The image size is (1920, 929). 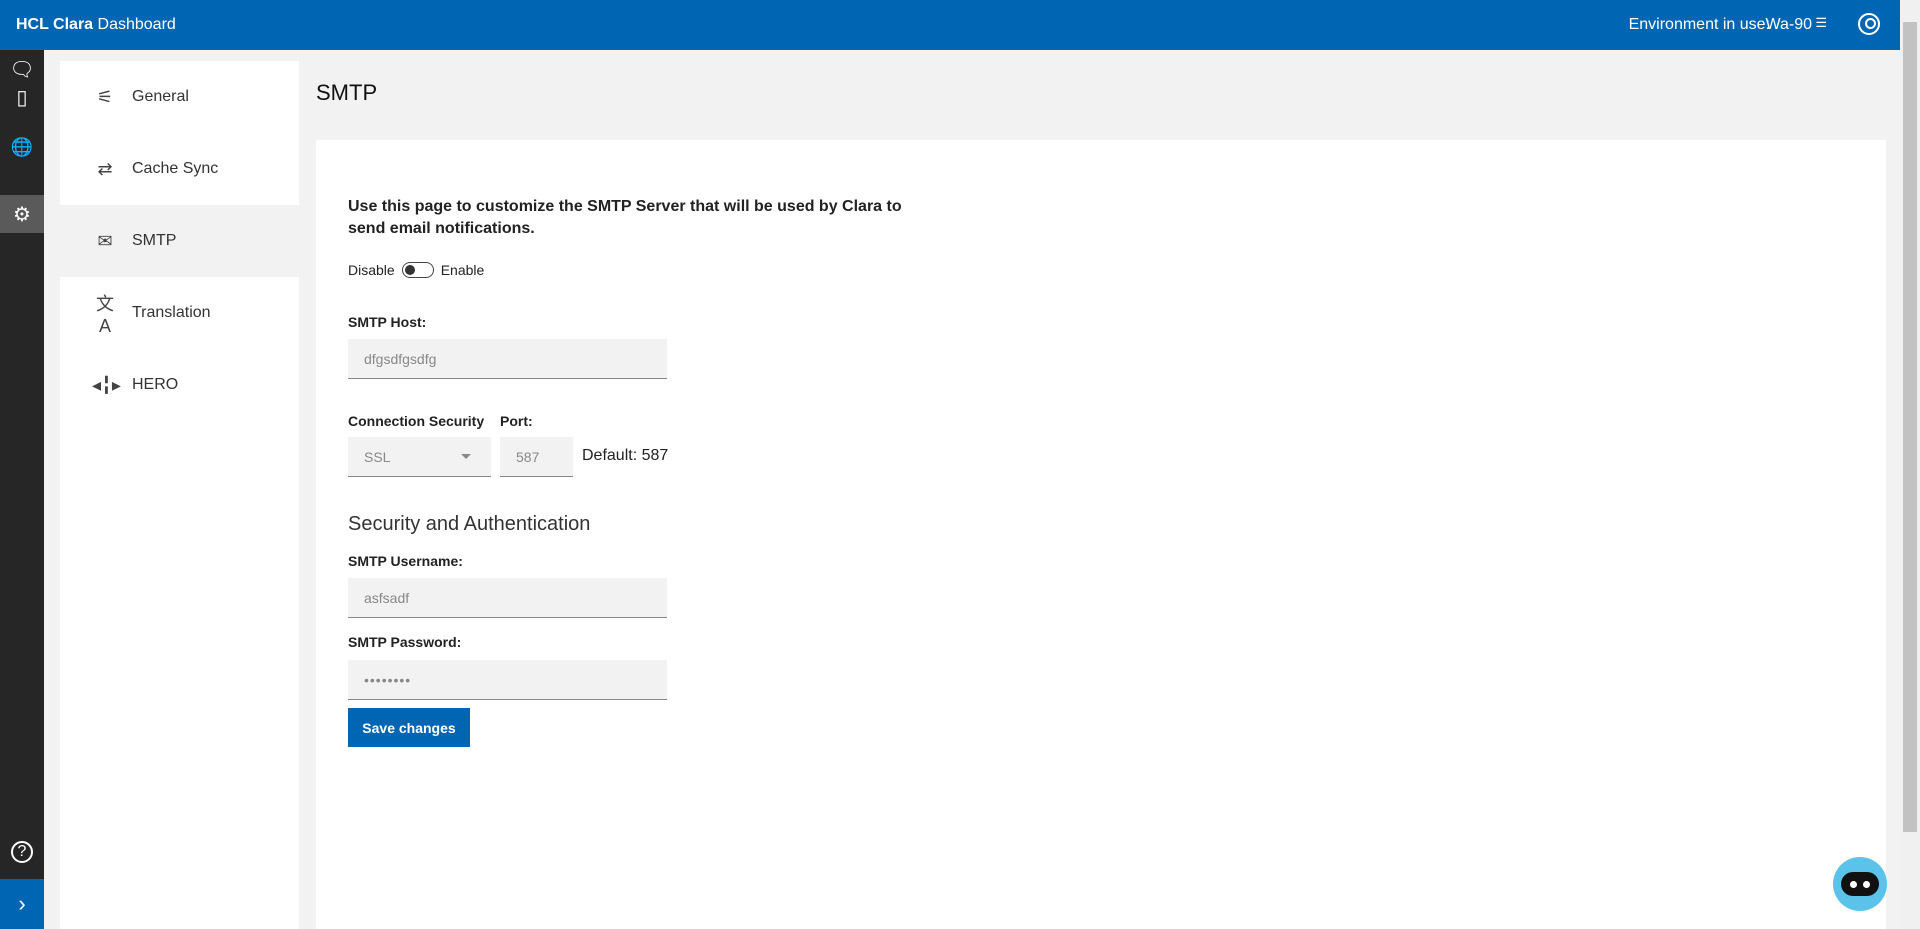 I want to click on port-default-text: Default: 587, so click(x=625, y=455).